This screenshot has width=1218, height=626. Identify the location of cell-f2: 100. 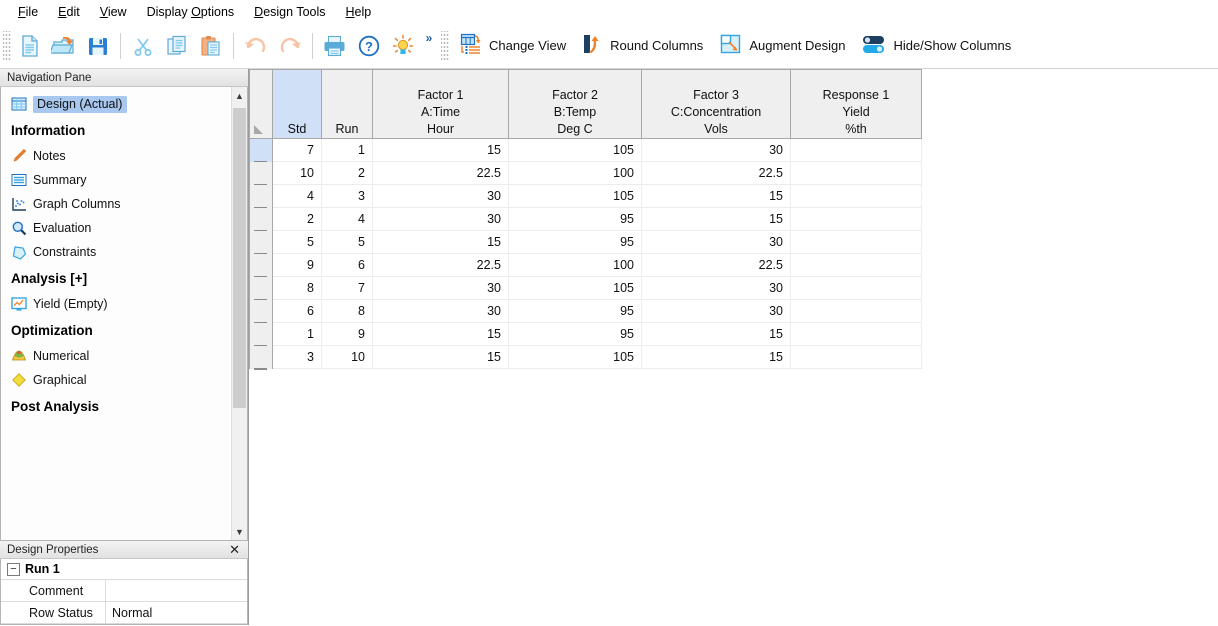
(575, 265).